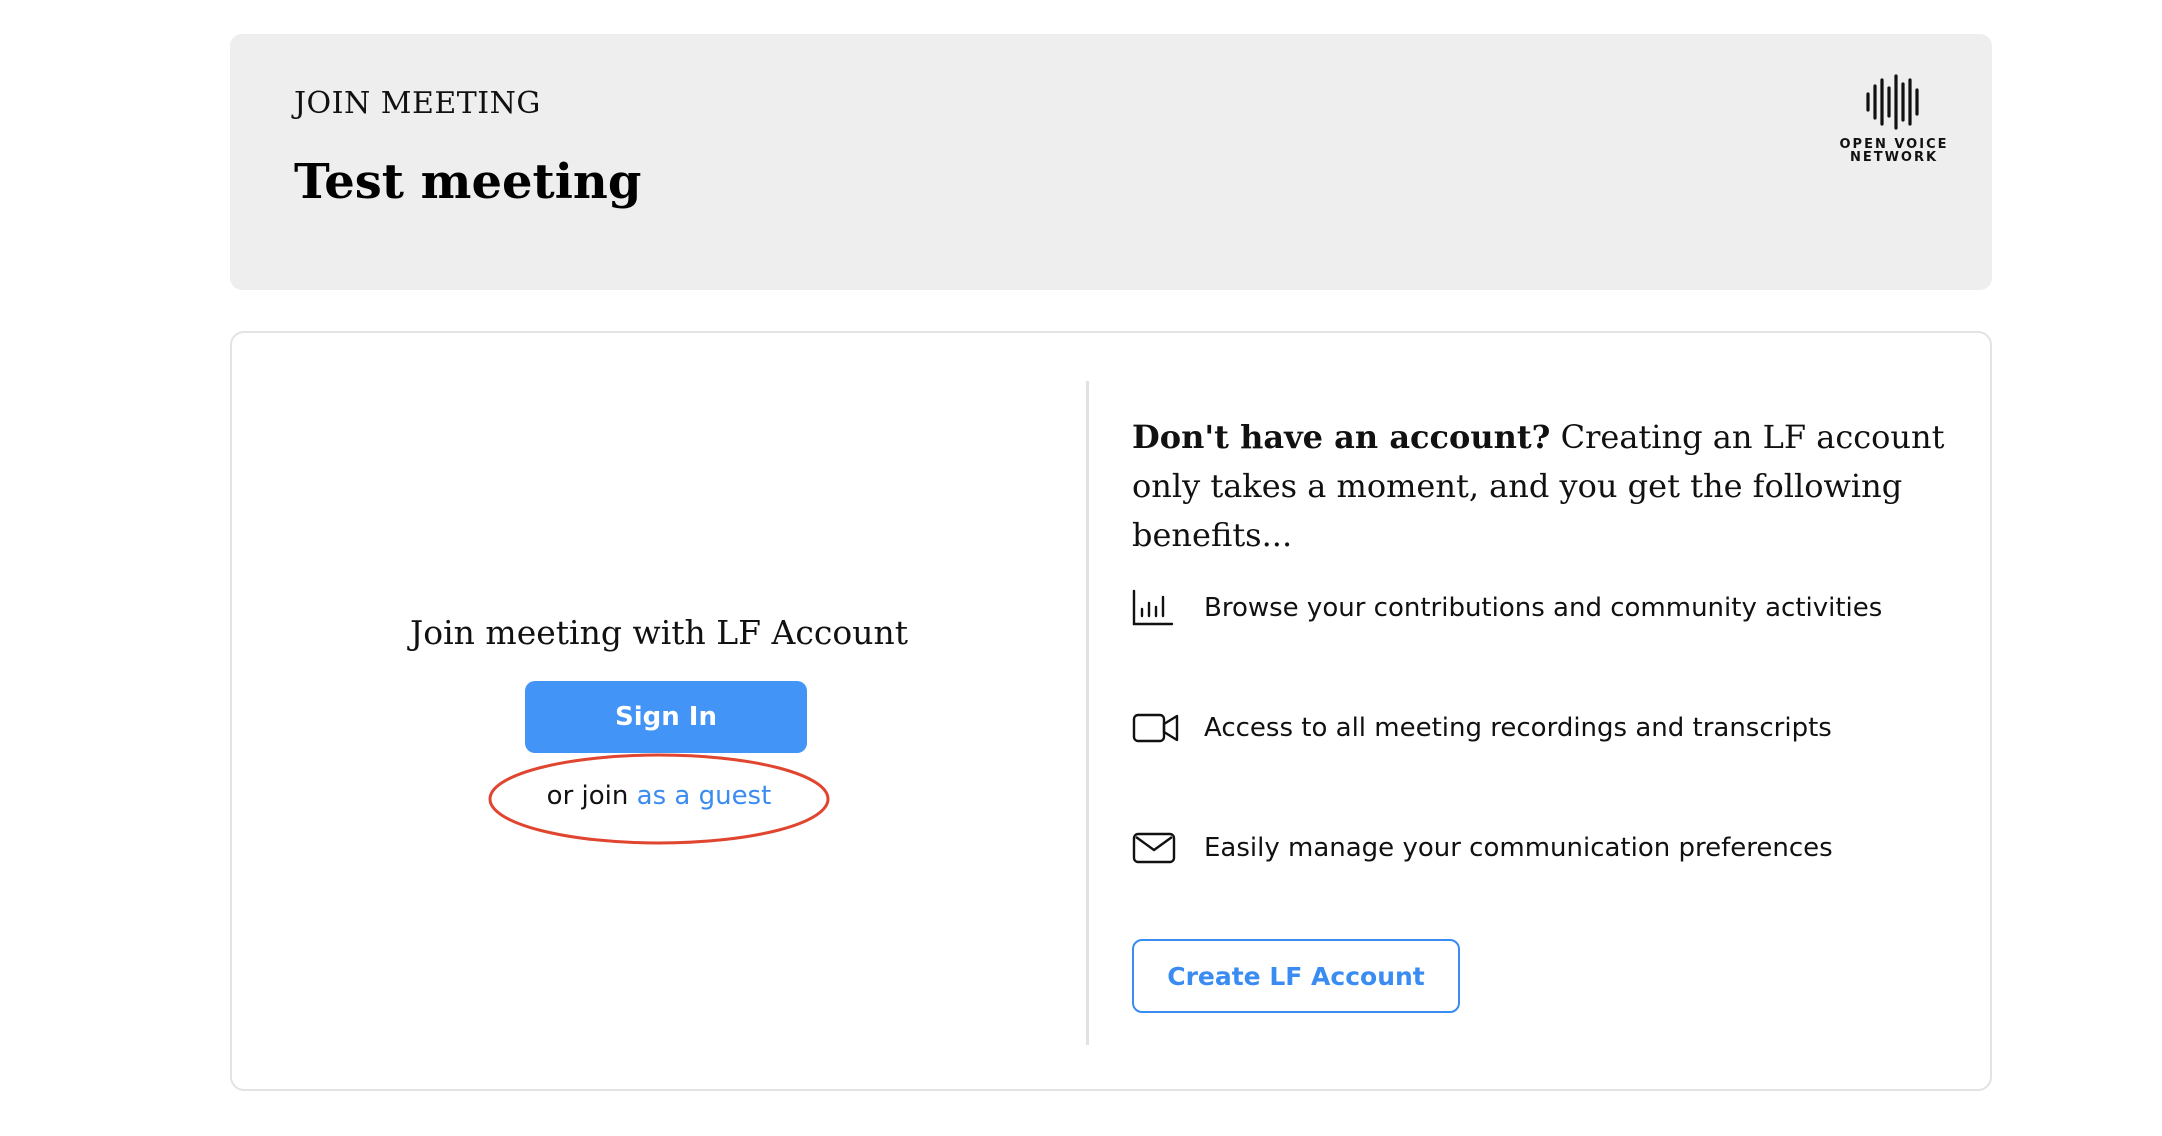 The height and width of the screenshot is (1136, 2162). Describe the element at coordinates (1087, 713) in the screenshot. I see `vertical-divider` at that location.